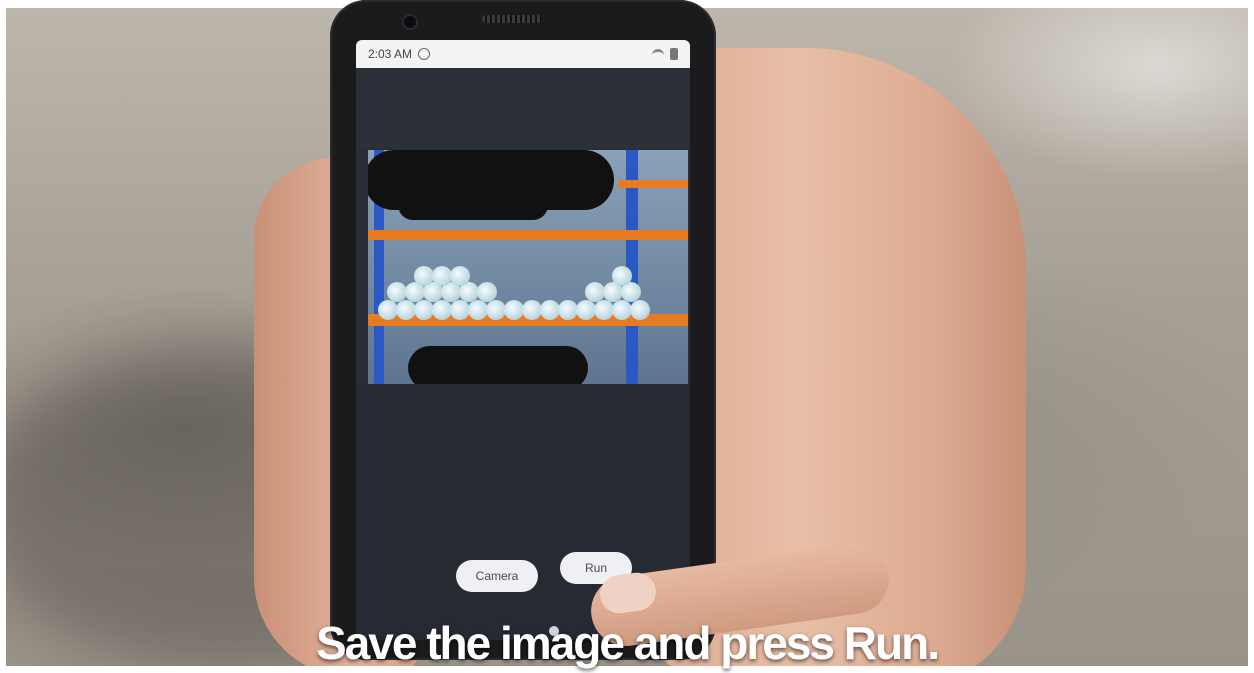 The image size is (1254, 673). Describe the element at coordinates (674, 54) in the screenshot. I see `battery-icon` at that location.